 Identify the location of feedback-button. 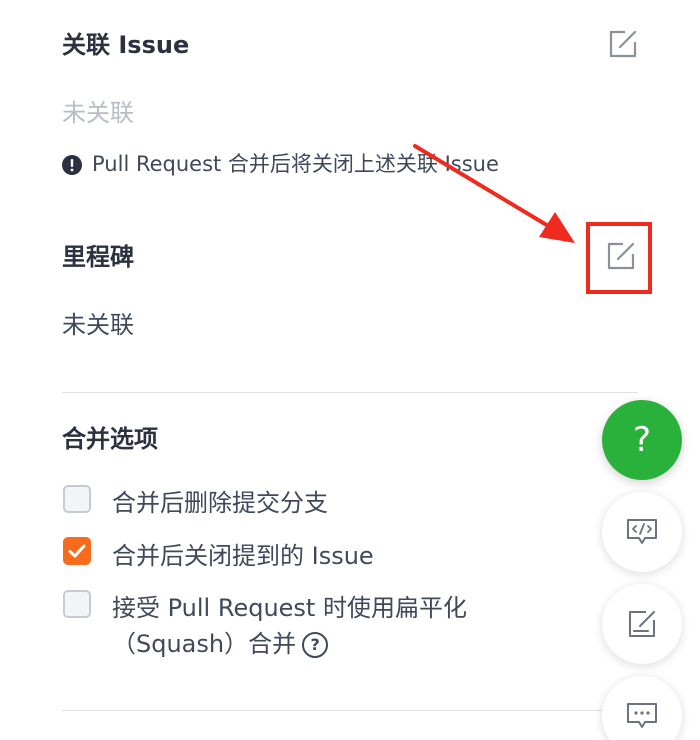
(642, 624).